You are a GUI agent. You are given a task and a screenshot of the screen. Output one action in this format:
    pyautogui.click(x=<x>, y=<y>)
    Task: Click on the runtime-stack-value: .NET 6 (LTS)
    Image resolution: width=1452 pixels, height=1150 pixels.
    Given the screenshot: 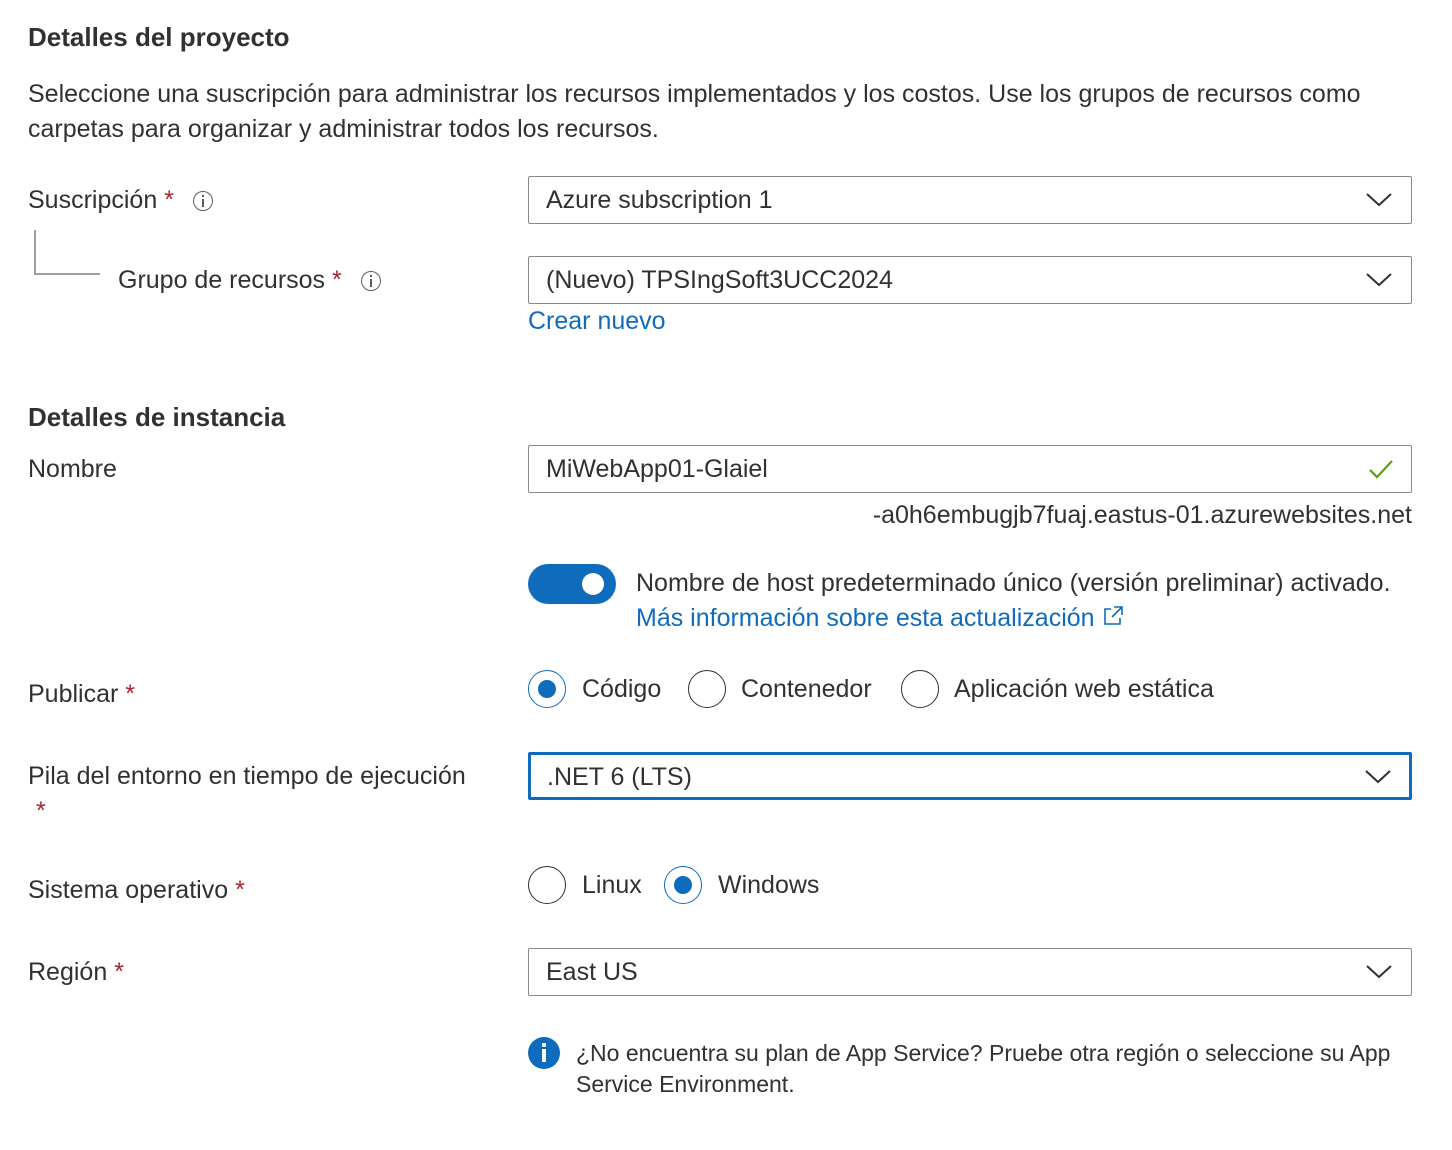 What is the action you would take?
    pyautogui.click(x=619, y=777)
    